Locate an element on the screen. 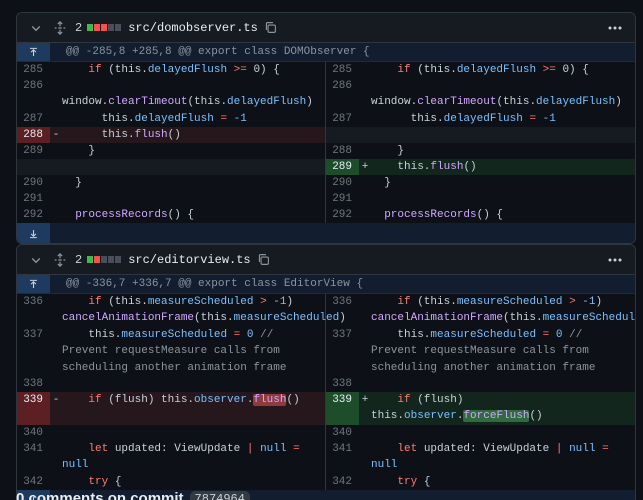  change-count: 2 is located at coordinates (79, 259).